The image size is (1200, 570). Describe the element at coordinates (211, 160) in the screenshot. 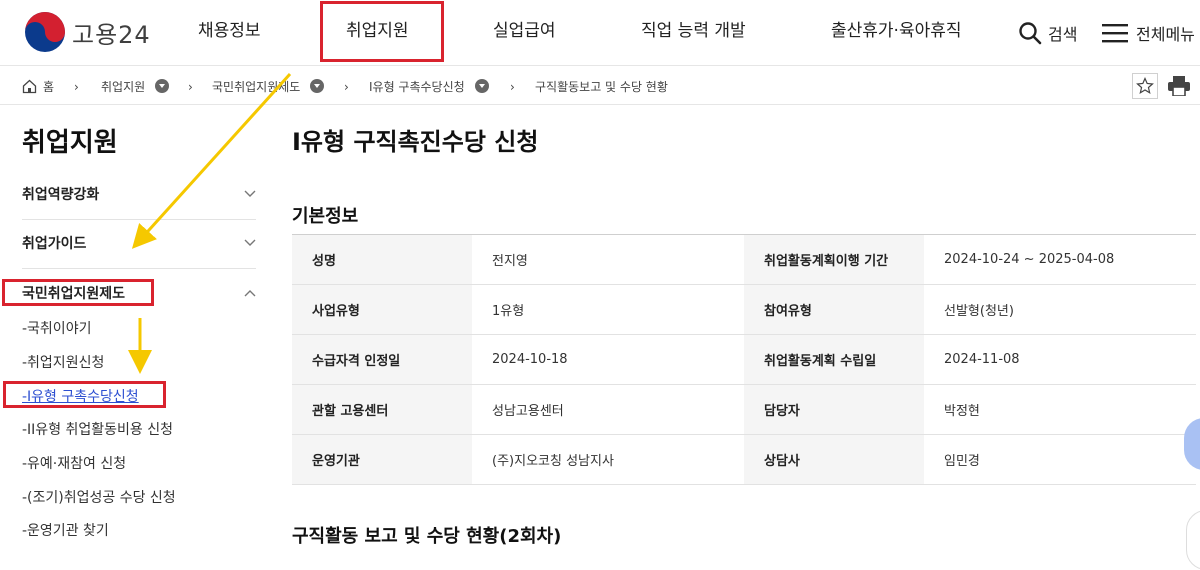

I see `arrow-nav-to-sidebar` at that location.